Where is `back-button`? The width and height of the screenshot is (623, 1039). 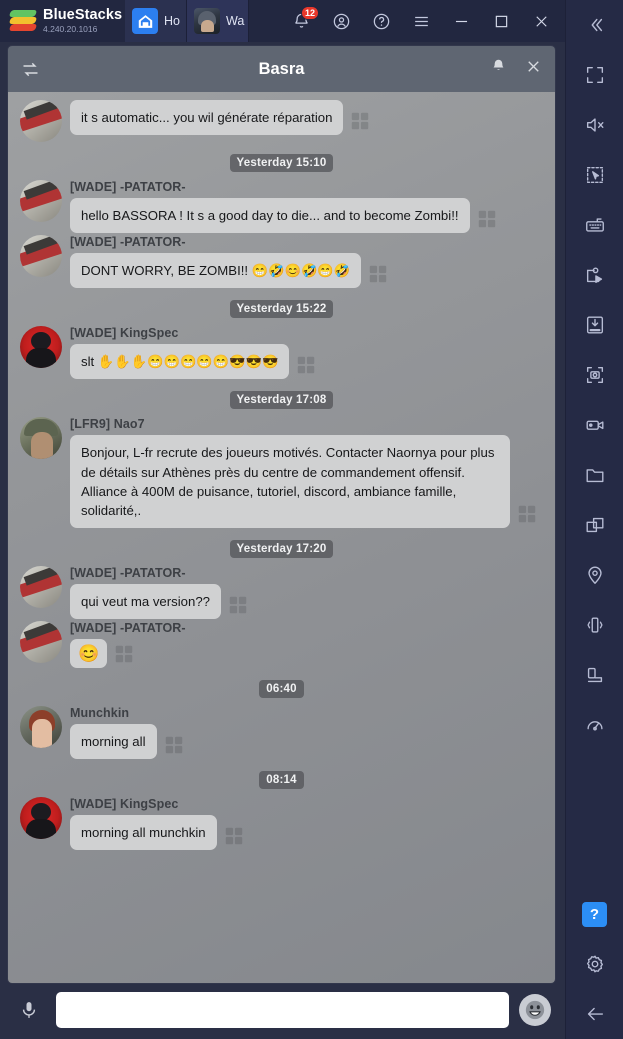
back-button is located at coordinates (594, 1014).